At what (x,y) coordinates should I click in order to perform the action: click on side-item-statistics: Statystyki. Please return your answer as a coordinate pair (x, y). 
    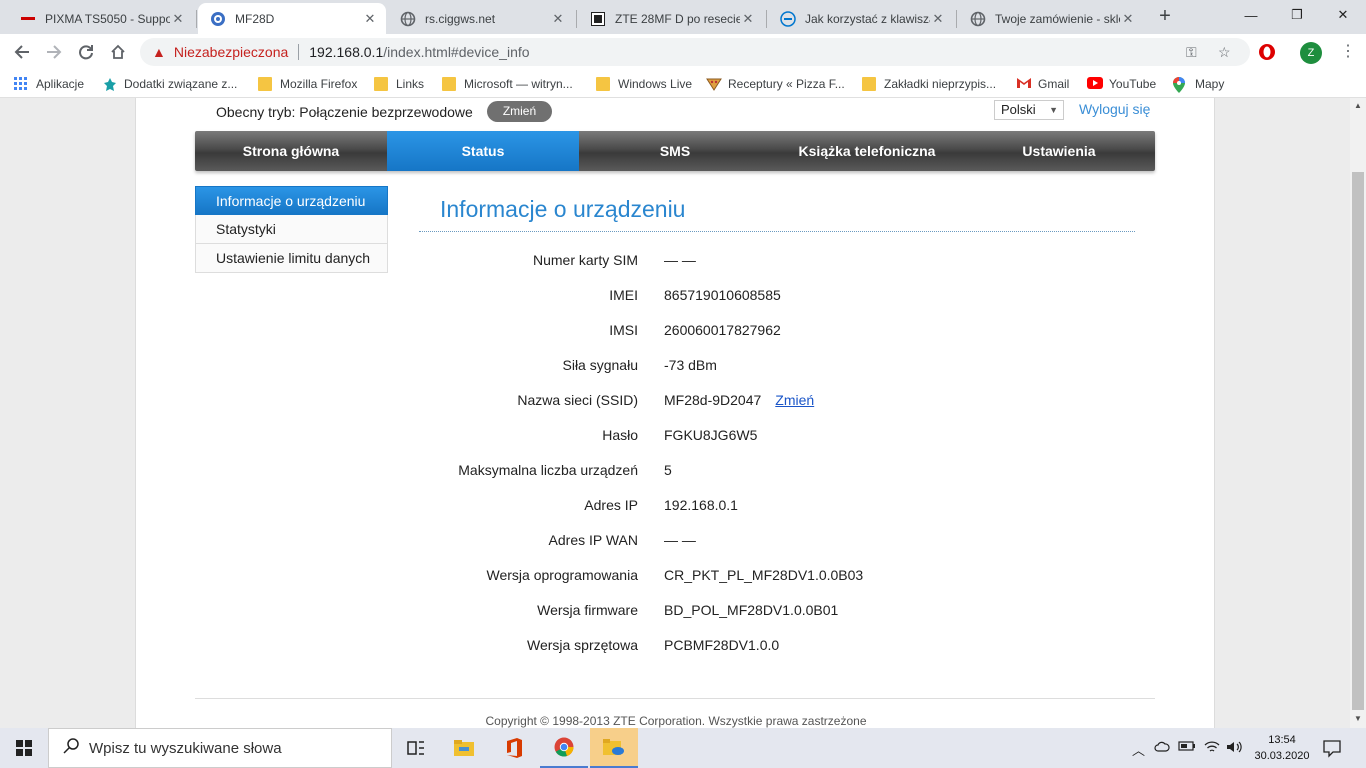
    Looking at the image, I should click on (291, 229).